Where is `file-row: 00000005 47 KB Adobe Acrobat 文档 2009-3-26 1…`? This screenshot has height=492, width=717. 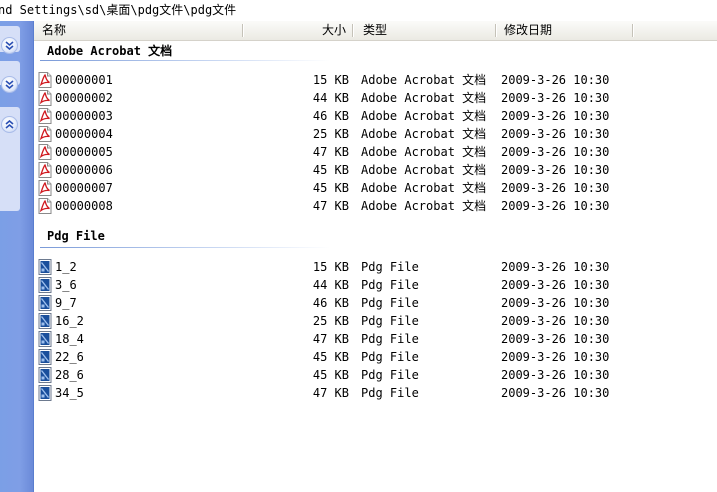
file-row: 00000005 47 KB Adobe Acrobat 文档 2009-3-26 1… is located at coordinates (375, 152).